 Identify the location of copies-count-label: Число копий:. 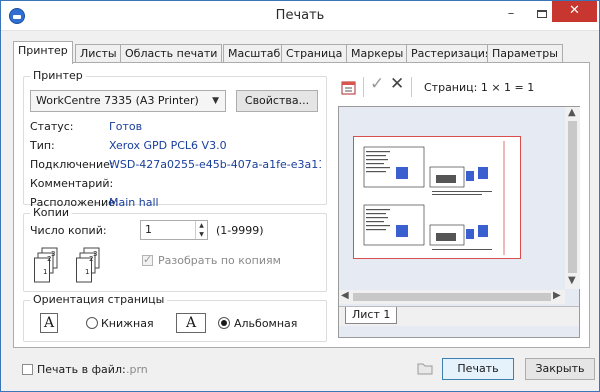
(68, 230).